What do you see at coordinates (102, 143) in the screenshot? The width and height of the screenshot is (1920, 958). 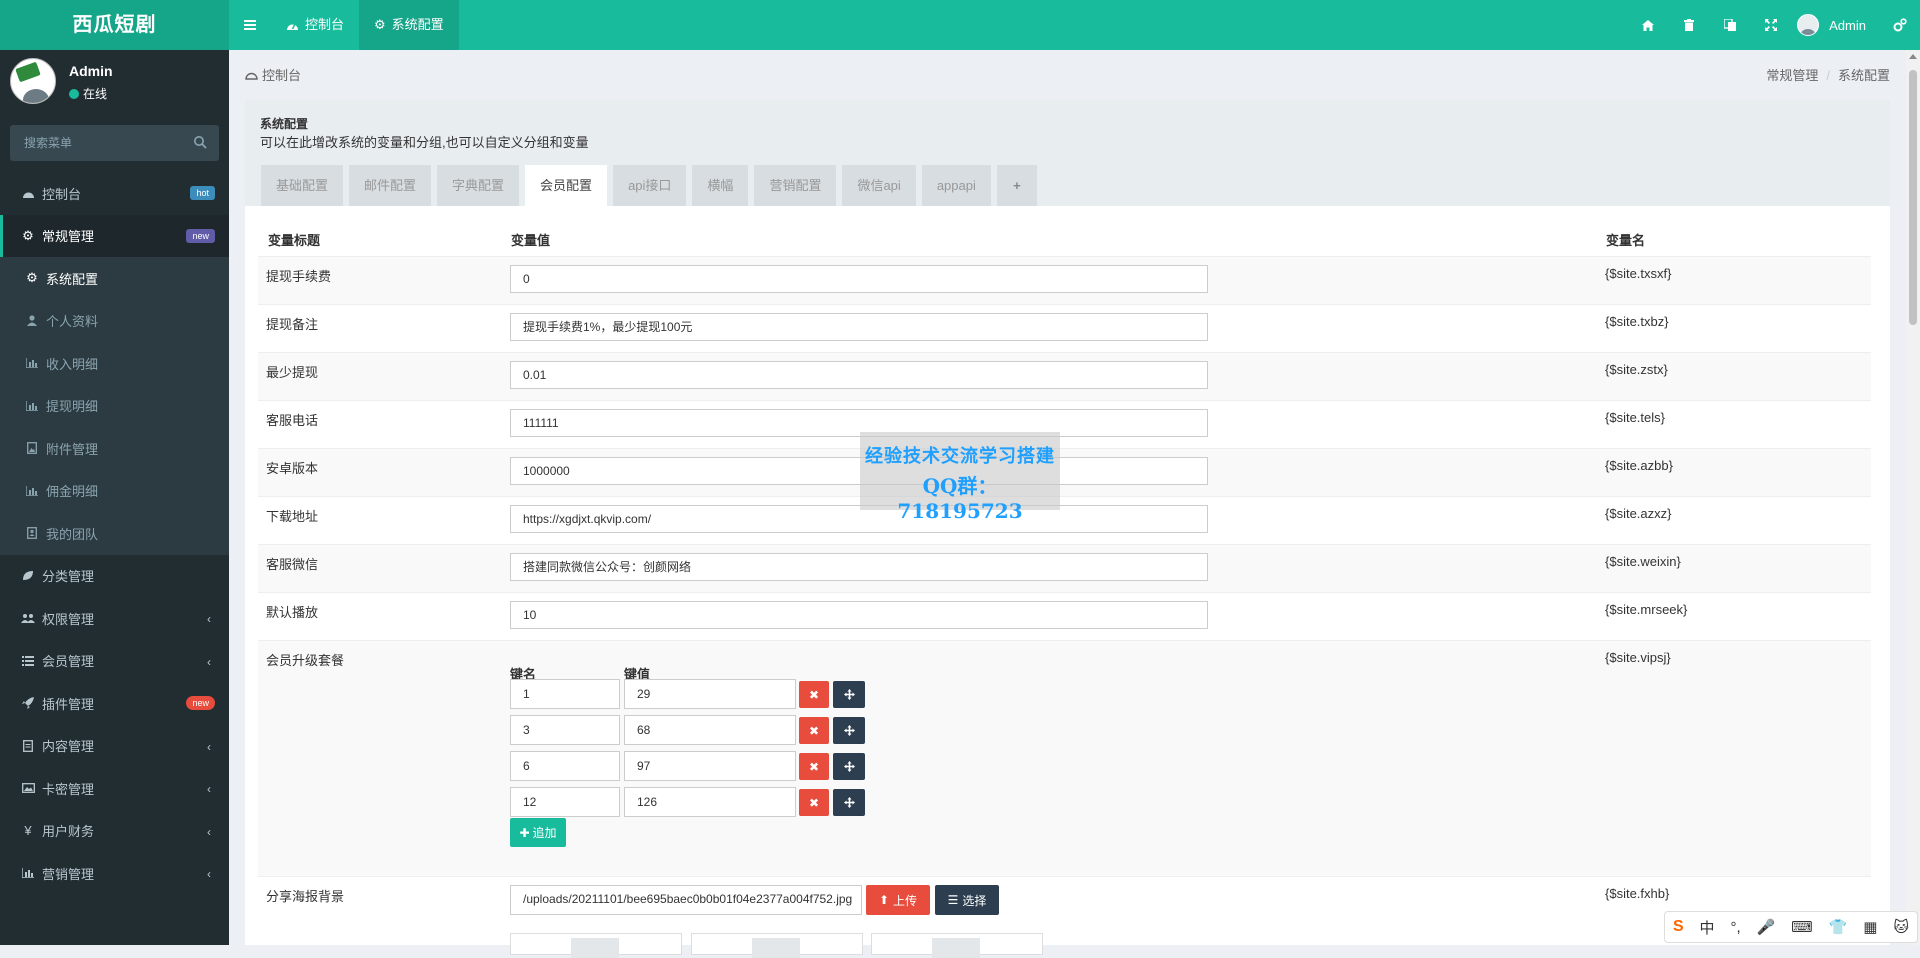 I see `menu-search-input` at bounding box center [102, 143].